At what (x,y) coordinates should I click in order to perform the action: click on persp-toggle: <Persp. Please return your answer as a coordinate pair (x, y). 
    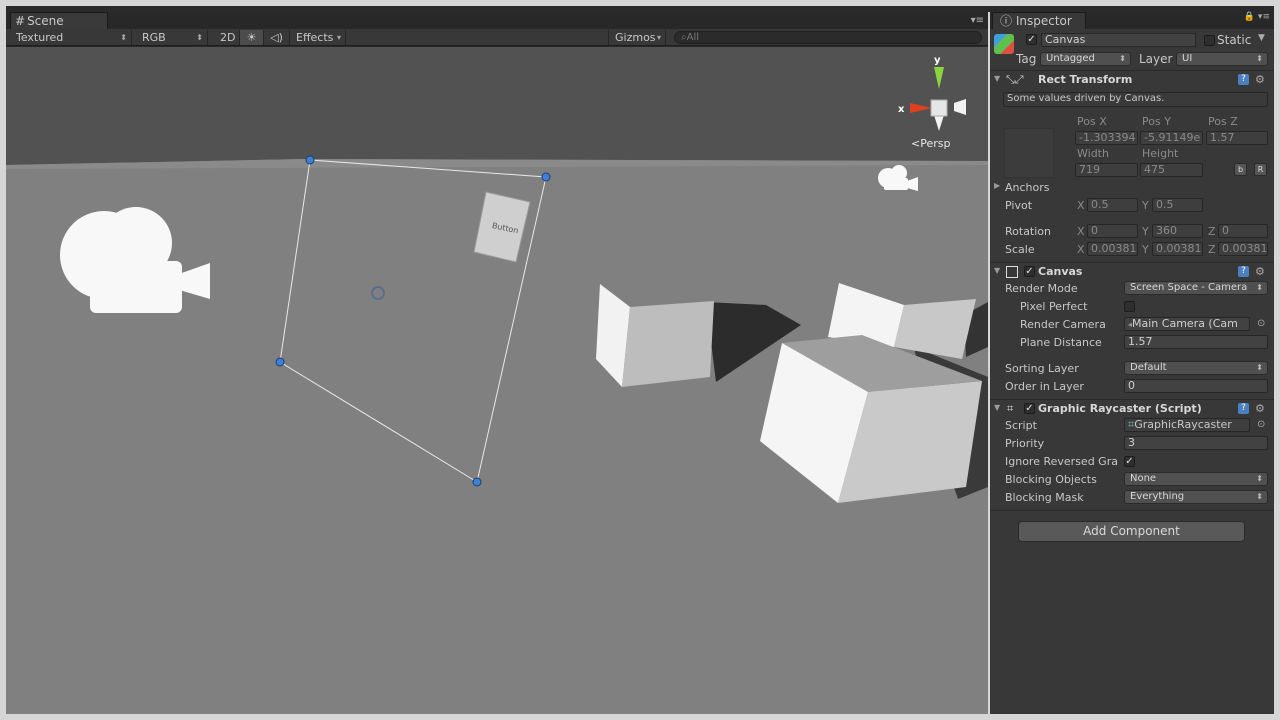
    Looking at the image, I should click on (930, 143).